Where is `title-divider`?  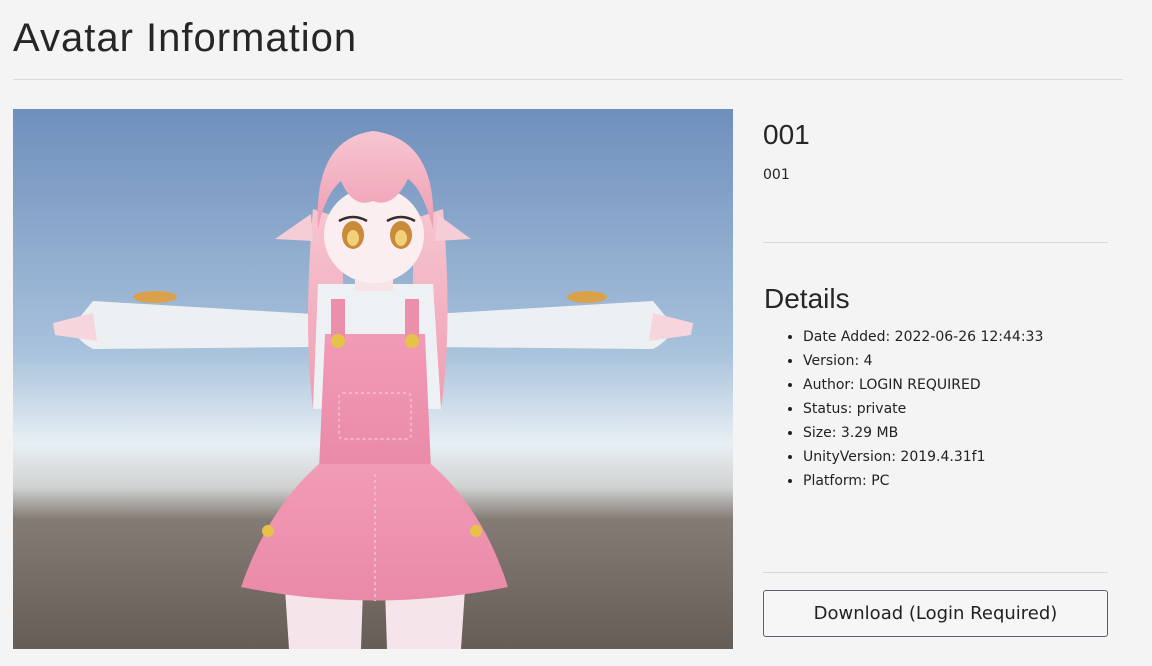 title-divider is located at coordinates (568, 79).